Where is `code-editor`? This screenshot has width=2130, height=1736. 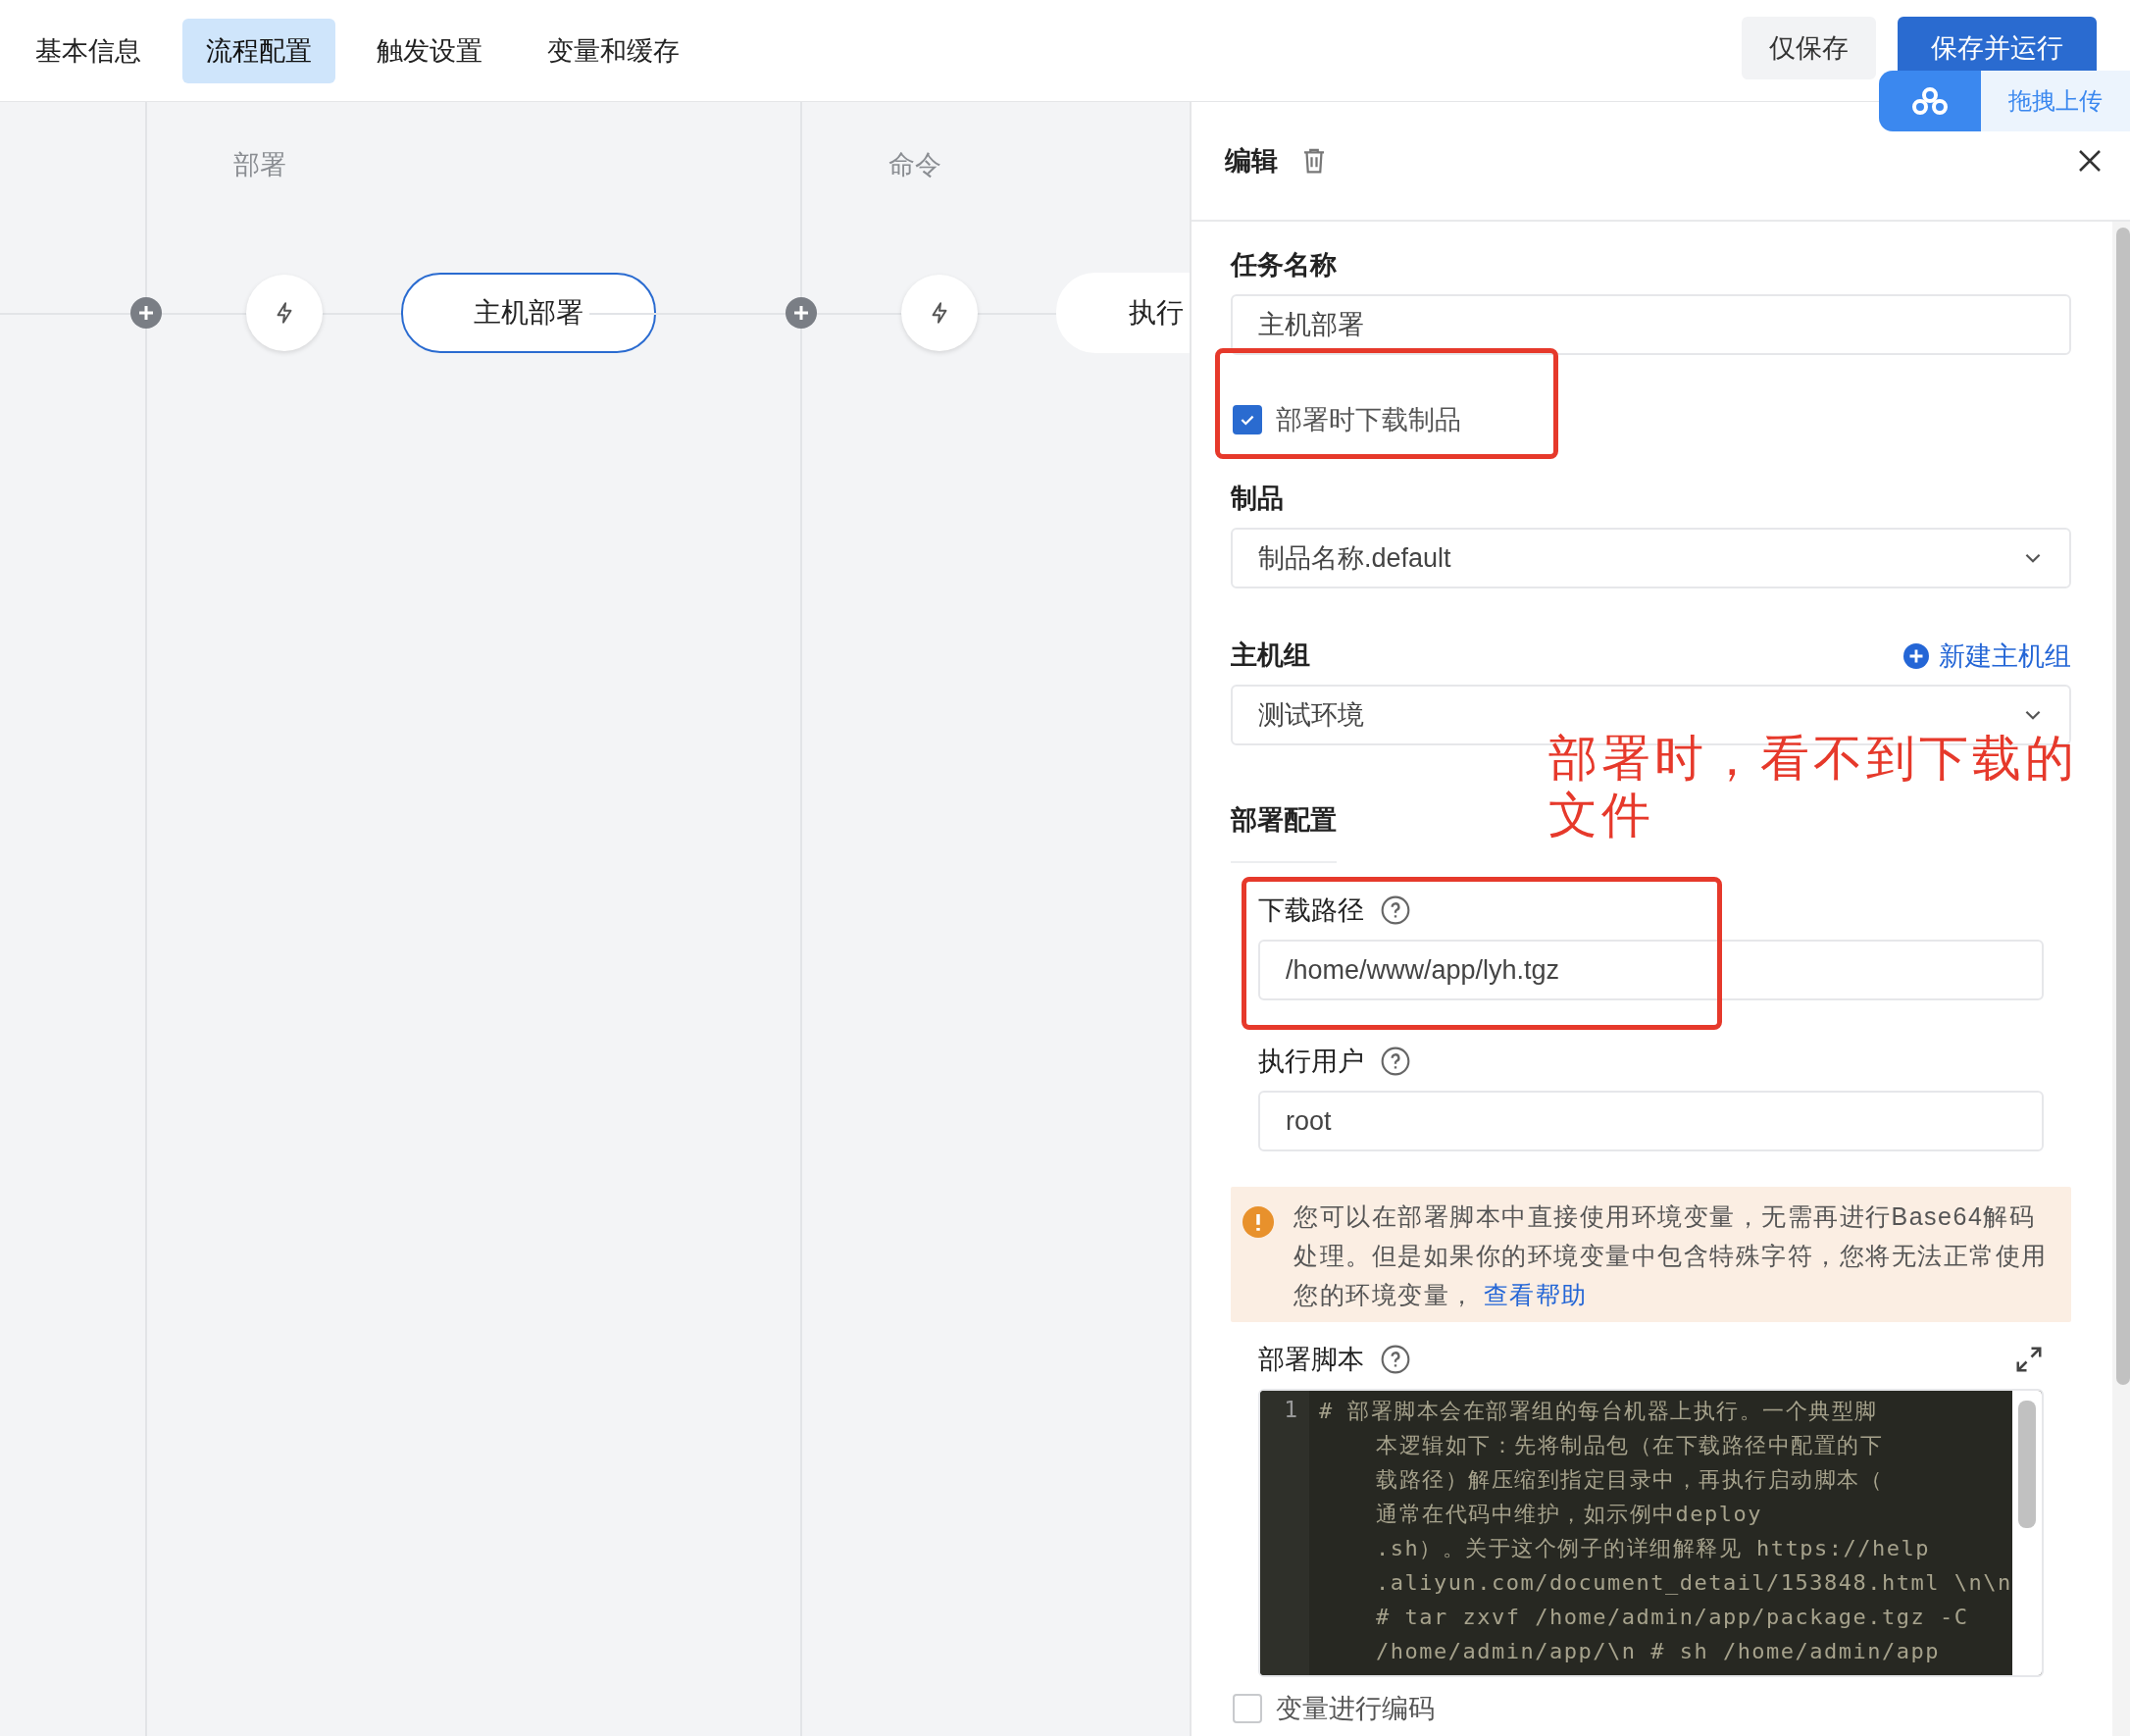
code-editor is located at coordinates (1651, 1533).